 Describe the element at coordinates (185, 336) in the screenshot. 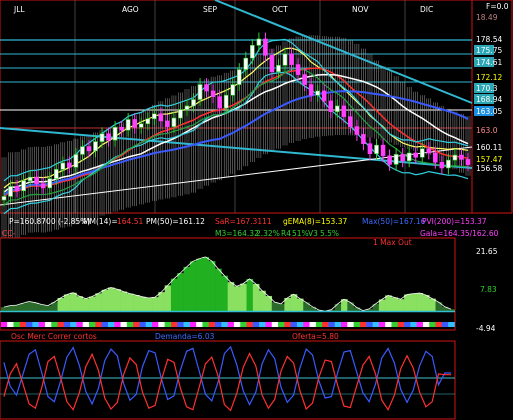

I see `oscillator-demanda: Demanda=6.03` at that location.